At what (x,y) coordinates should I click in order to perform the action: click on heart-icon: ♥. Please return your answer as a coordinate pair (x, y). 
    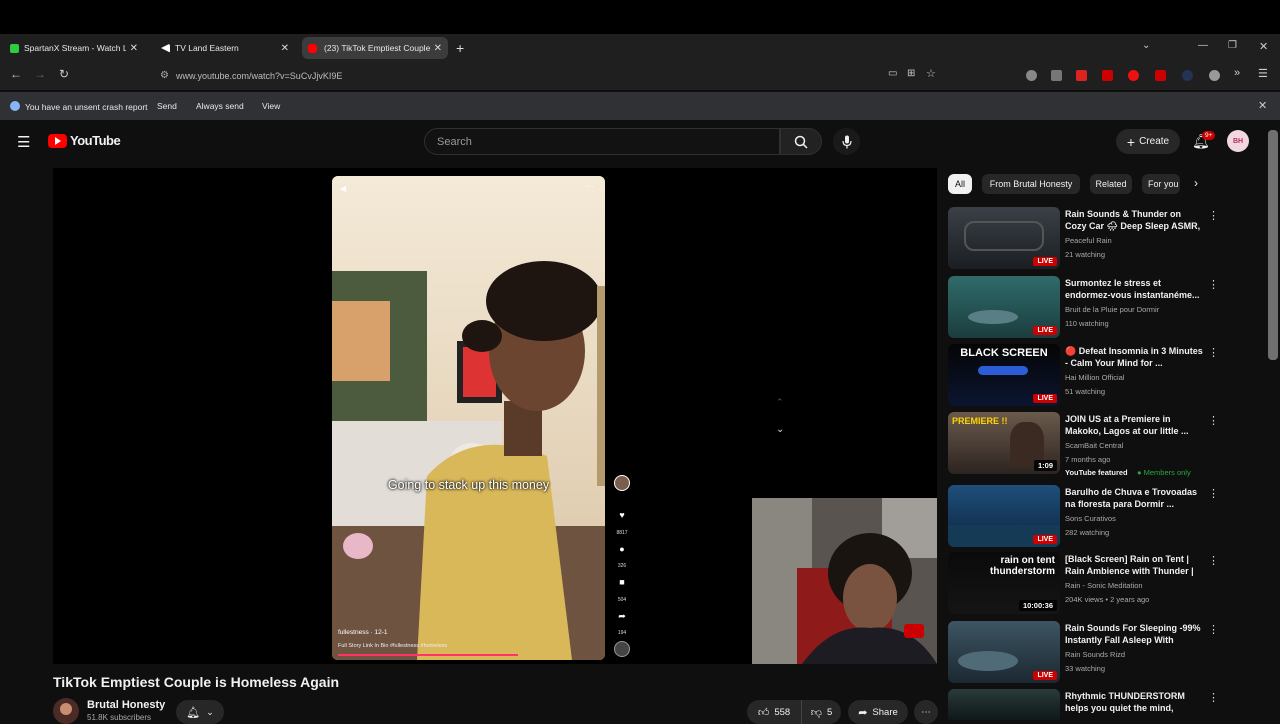
    Looking at the image, I should click on (622, 515).